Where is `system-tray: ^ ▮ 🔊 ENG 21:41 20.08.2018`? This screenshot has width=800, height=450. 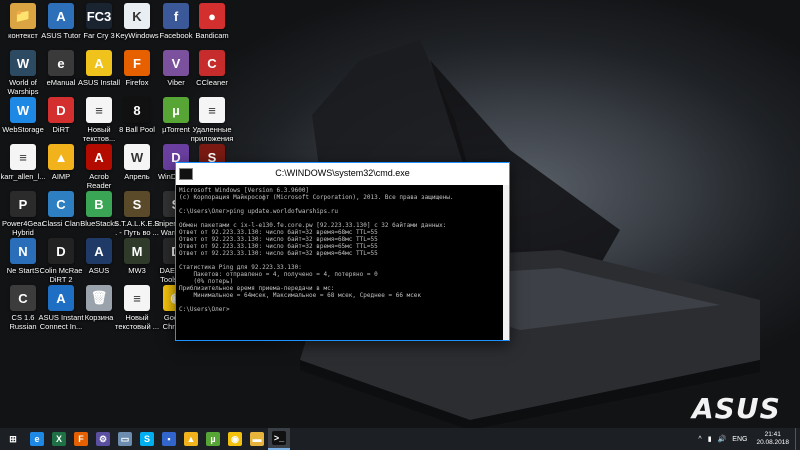 system-tray: ^ ▮ 🔊 ENG 21:41 20.08.2018 is located at coordinates (747, 439).